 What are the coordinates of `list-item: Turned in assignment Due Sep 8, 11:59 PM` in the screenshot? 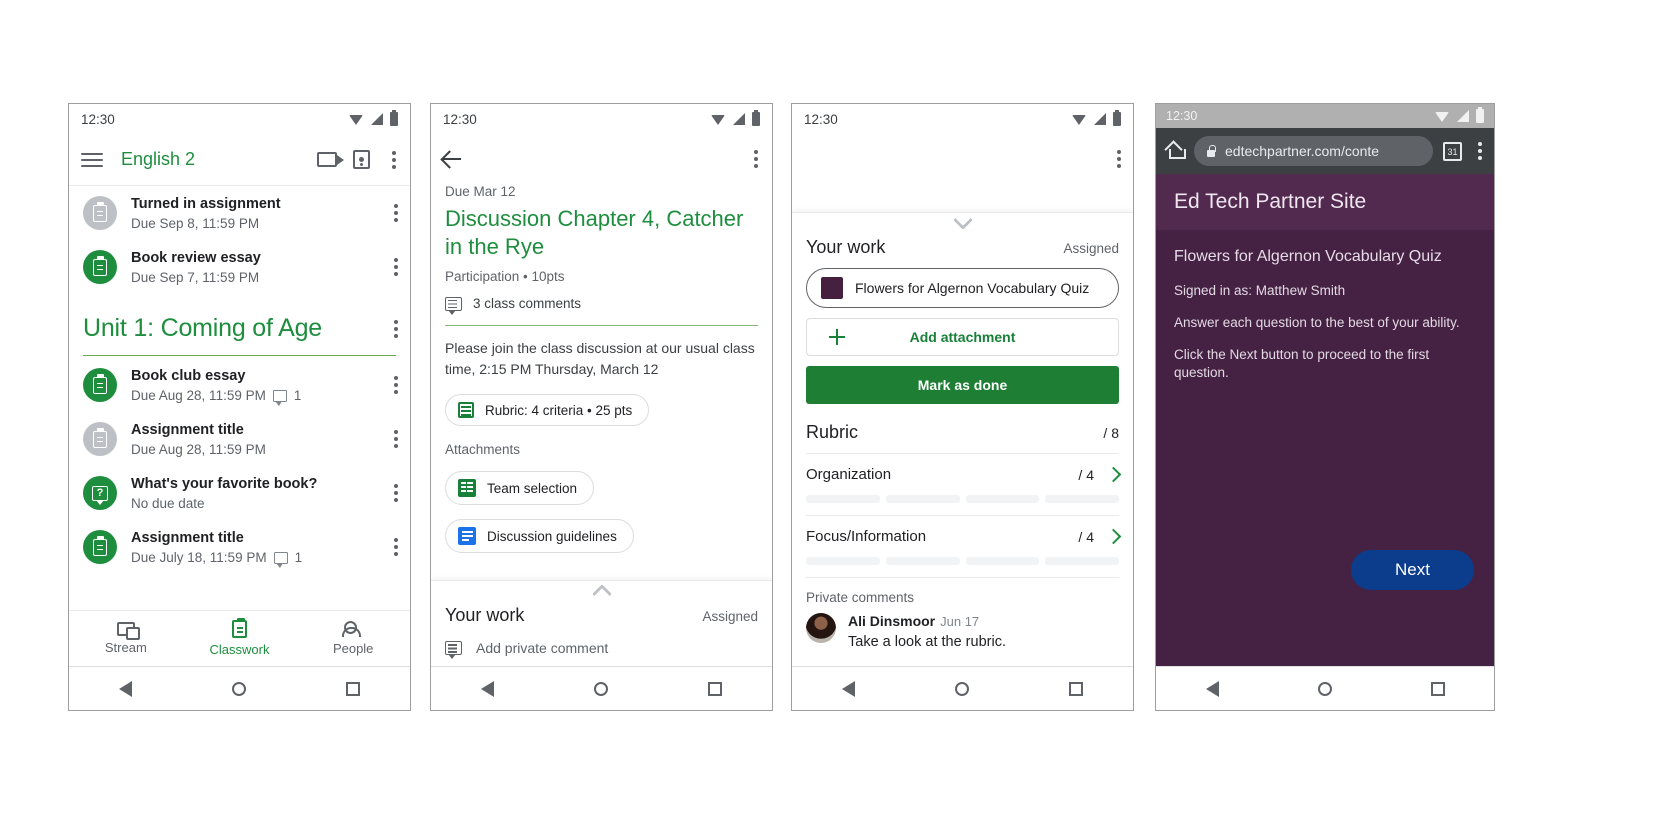 It's located at (239, 213).